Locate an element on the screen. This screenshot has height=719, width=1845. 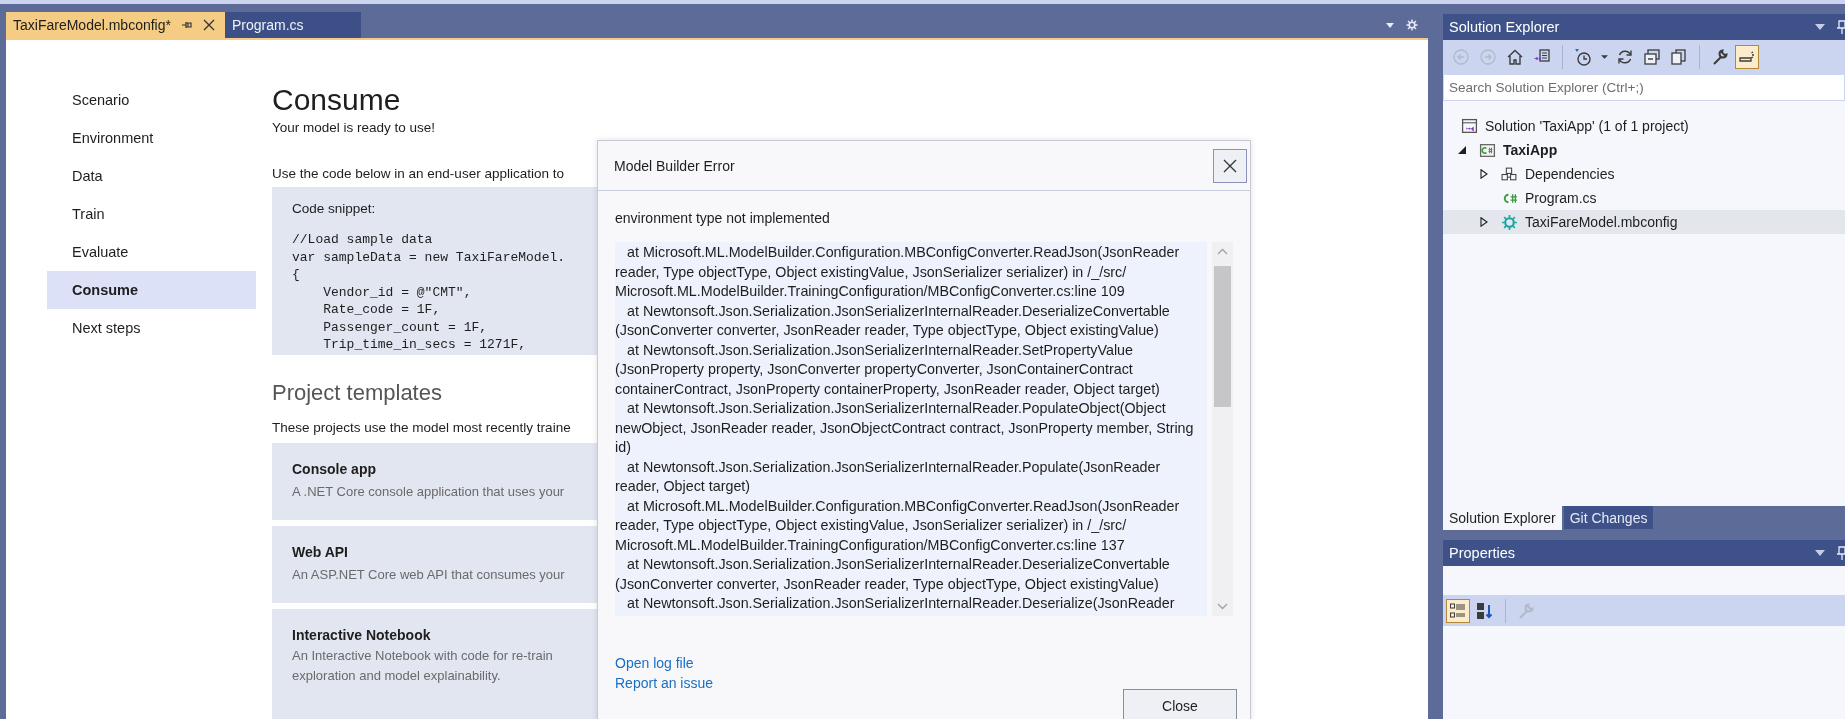
subtitle: Your model is ready to use! is located at coordinates (354, 128).